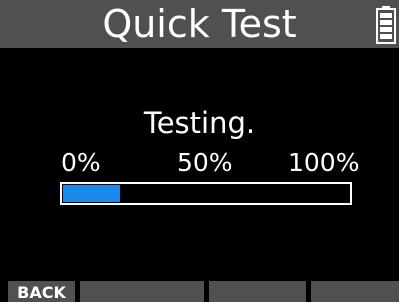  I want to click on progress-fill, so click(91, 193).